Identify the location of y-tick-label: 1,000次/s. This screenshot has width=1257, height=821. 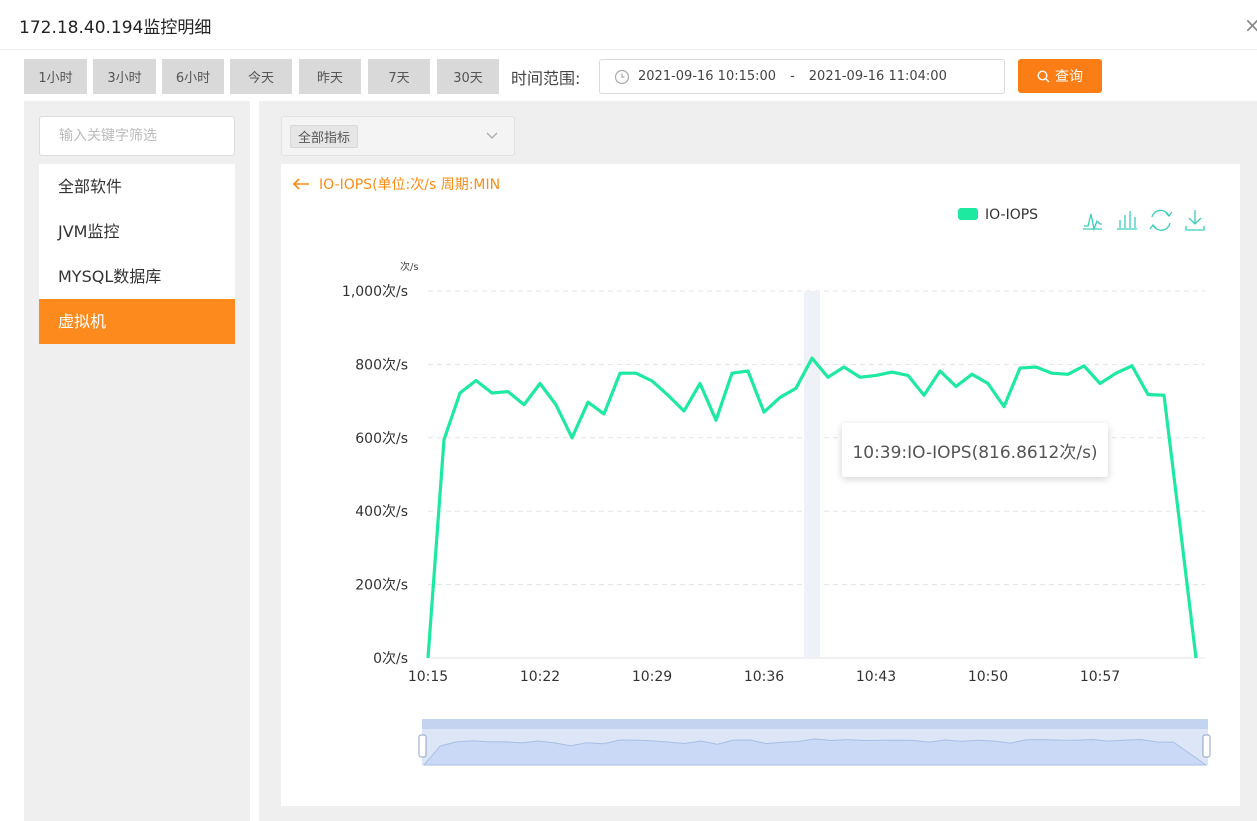
(375, 292).